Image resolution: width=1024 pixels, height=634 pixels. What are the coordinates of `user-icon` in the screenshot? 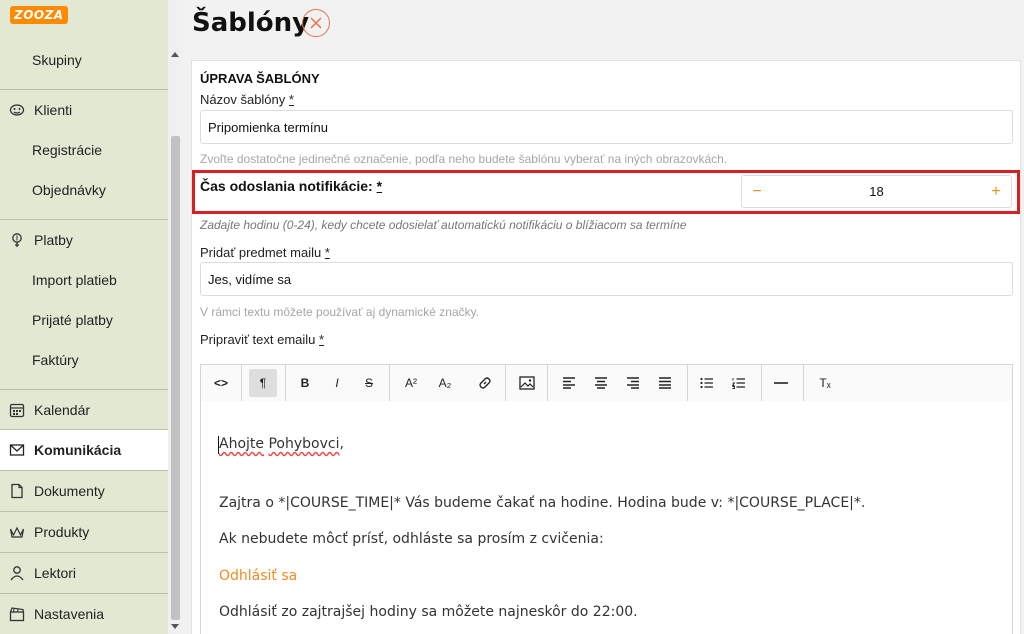 It's located at (17, 573).